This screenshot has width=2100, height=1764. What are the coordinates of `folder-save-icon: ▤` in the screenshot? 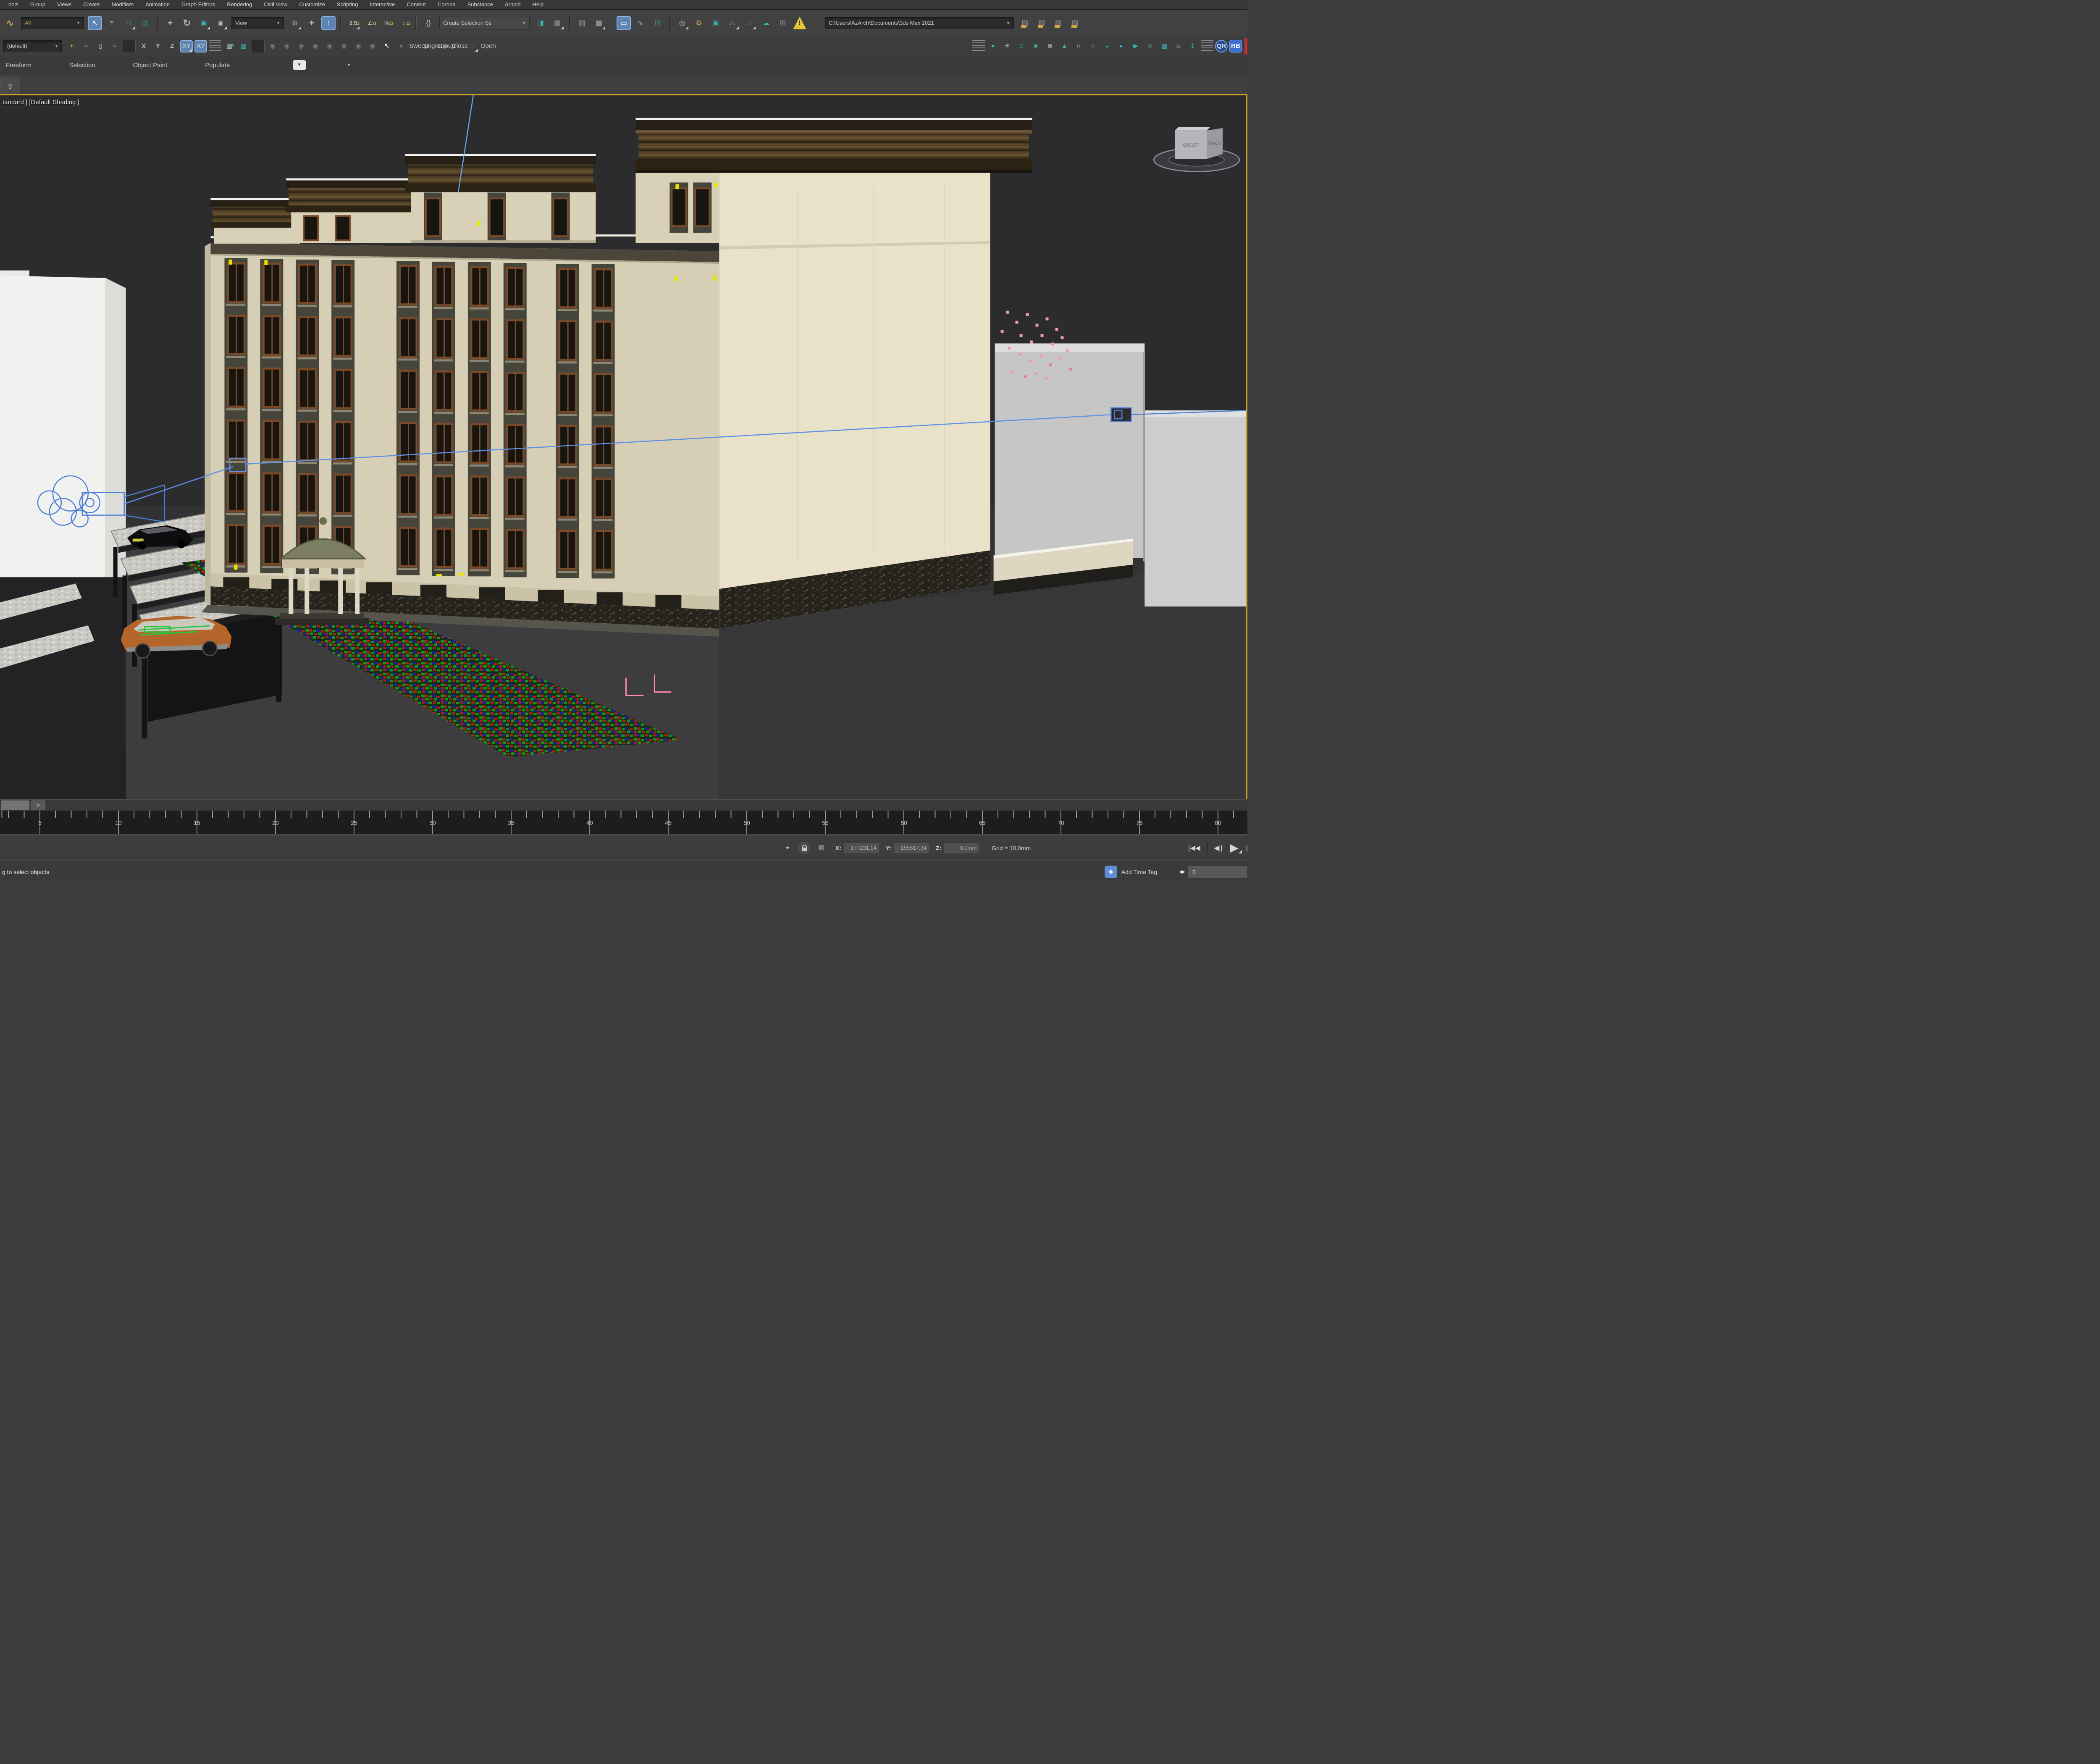 It's located at (1058, 23).